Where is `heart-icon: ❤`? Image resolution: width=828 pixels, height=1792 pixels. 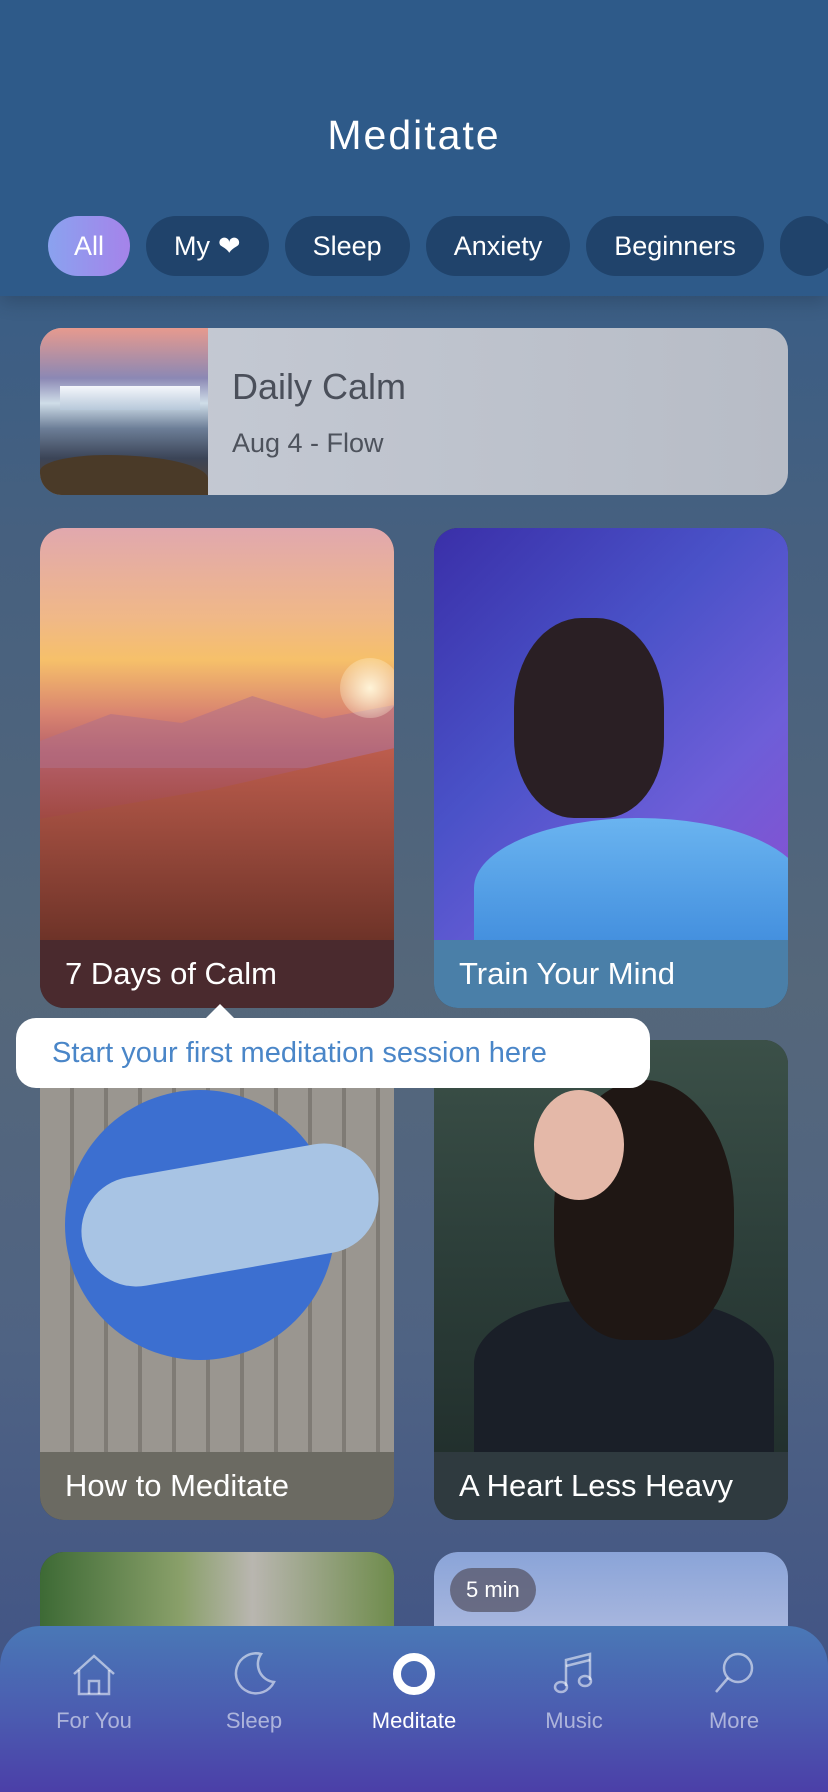
heart-icon: ❤ is located at coordinates (229, 245).